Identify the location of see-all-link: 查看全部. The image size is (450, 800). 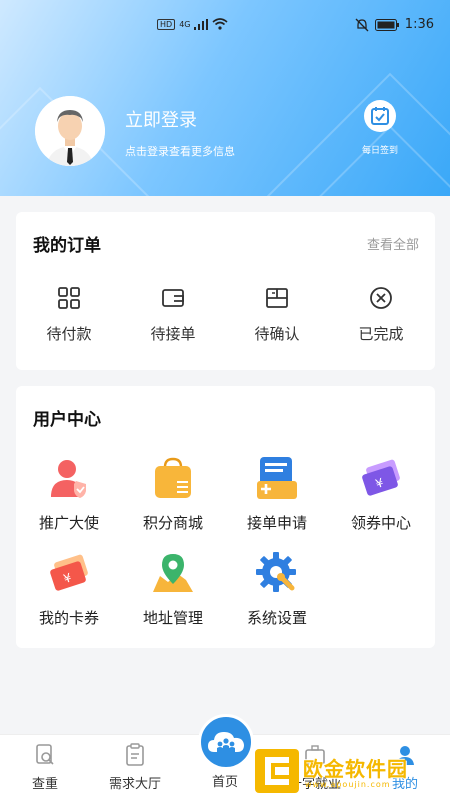
(393, 243).